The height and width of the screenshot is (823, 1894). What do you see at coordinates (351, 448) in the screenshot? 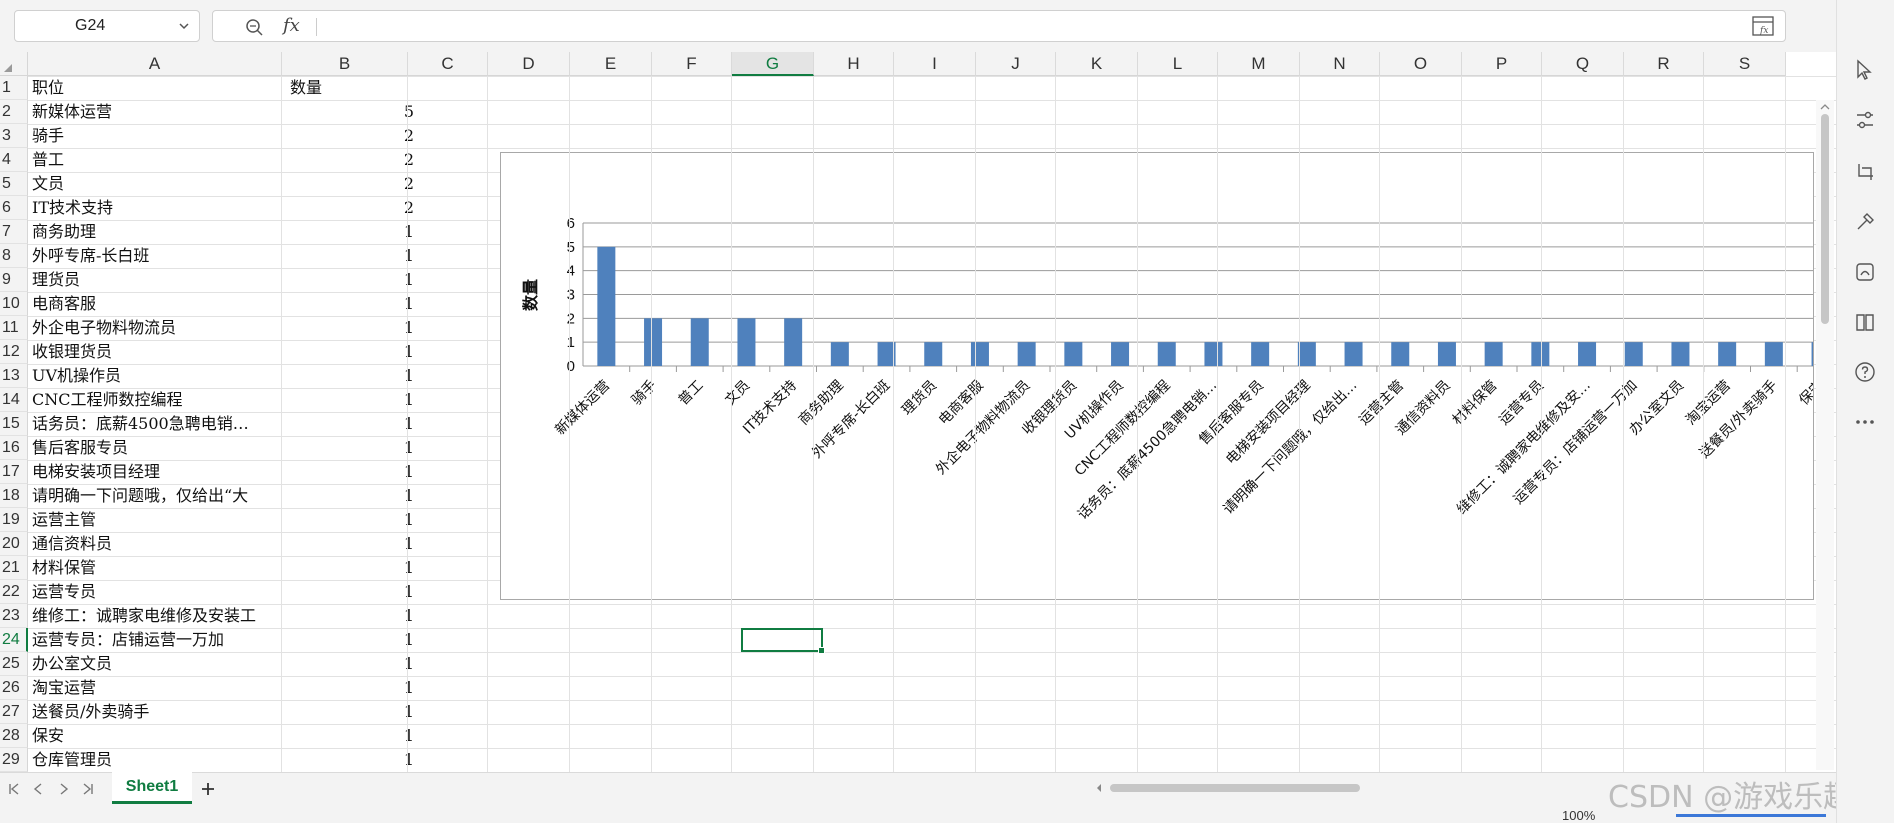
I see `cell-B16: 1` at bounding box center [351, 448].